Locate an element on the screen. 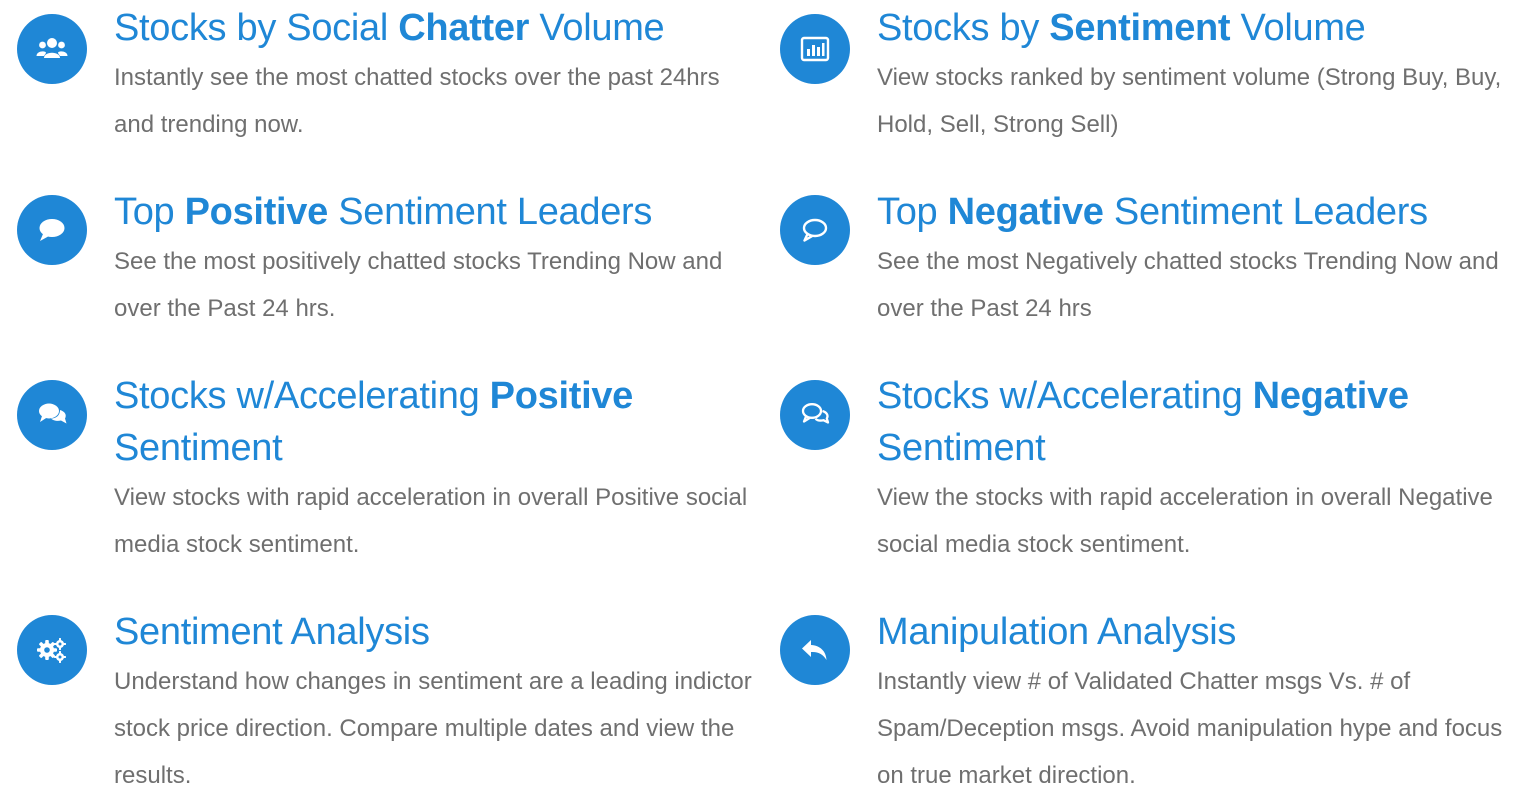 The height and width of the screenshot is (799, 1514). bar-chart-icon is located at coordinates (815, 49).